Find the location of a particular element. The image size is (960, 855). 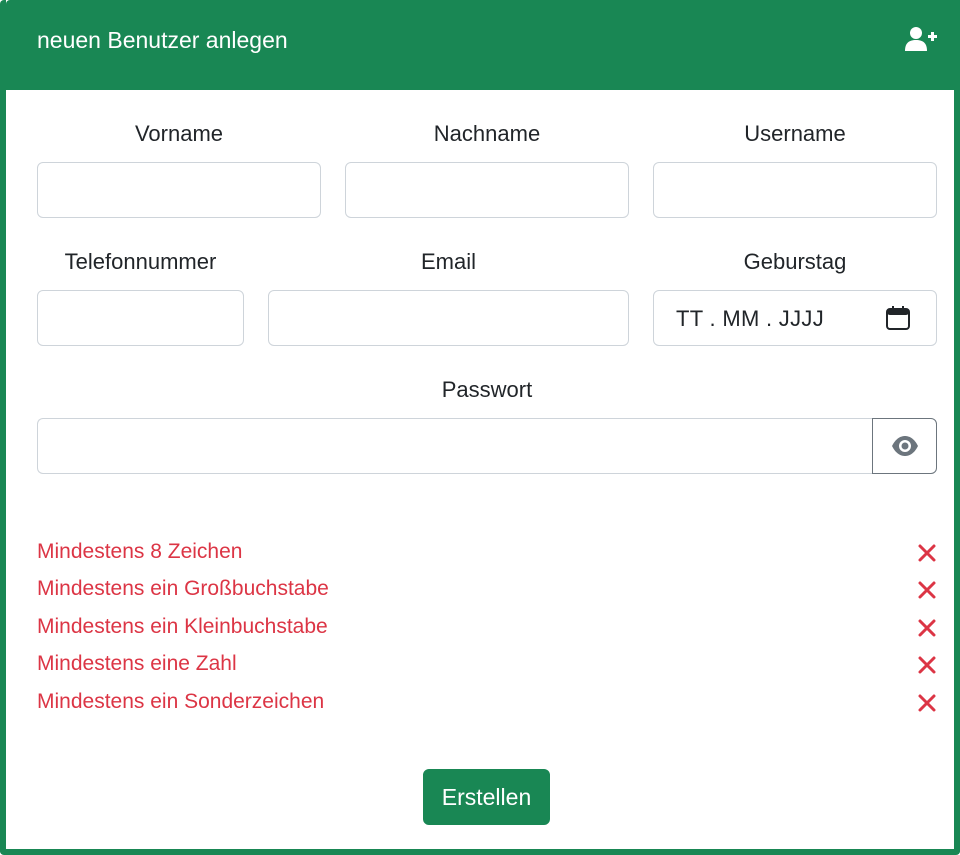

rule-text: Mindestens ein Großbuchstabe is located at coordinates (183, 588).